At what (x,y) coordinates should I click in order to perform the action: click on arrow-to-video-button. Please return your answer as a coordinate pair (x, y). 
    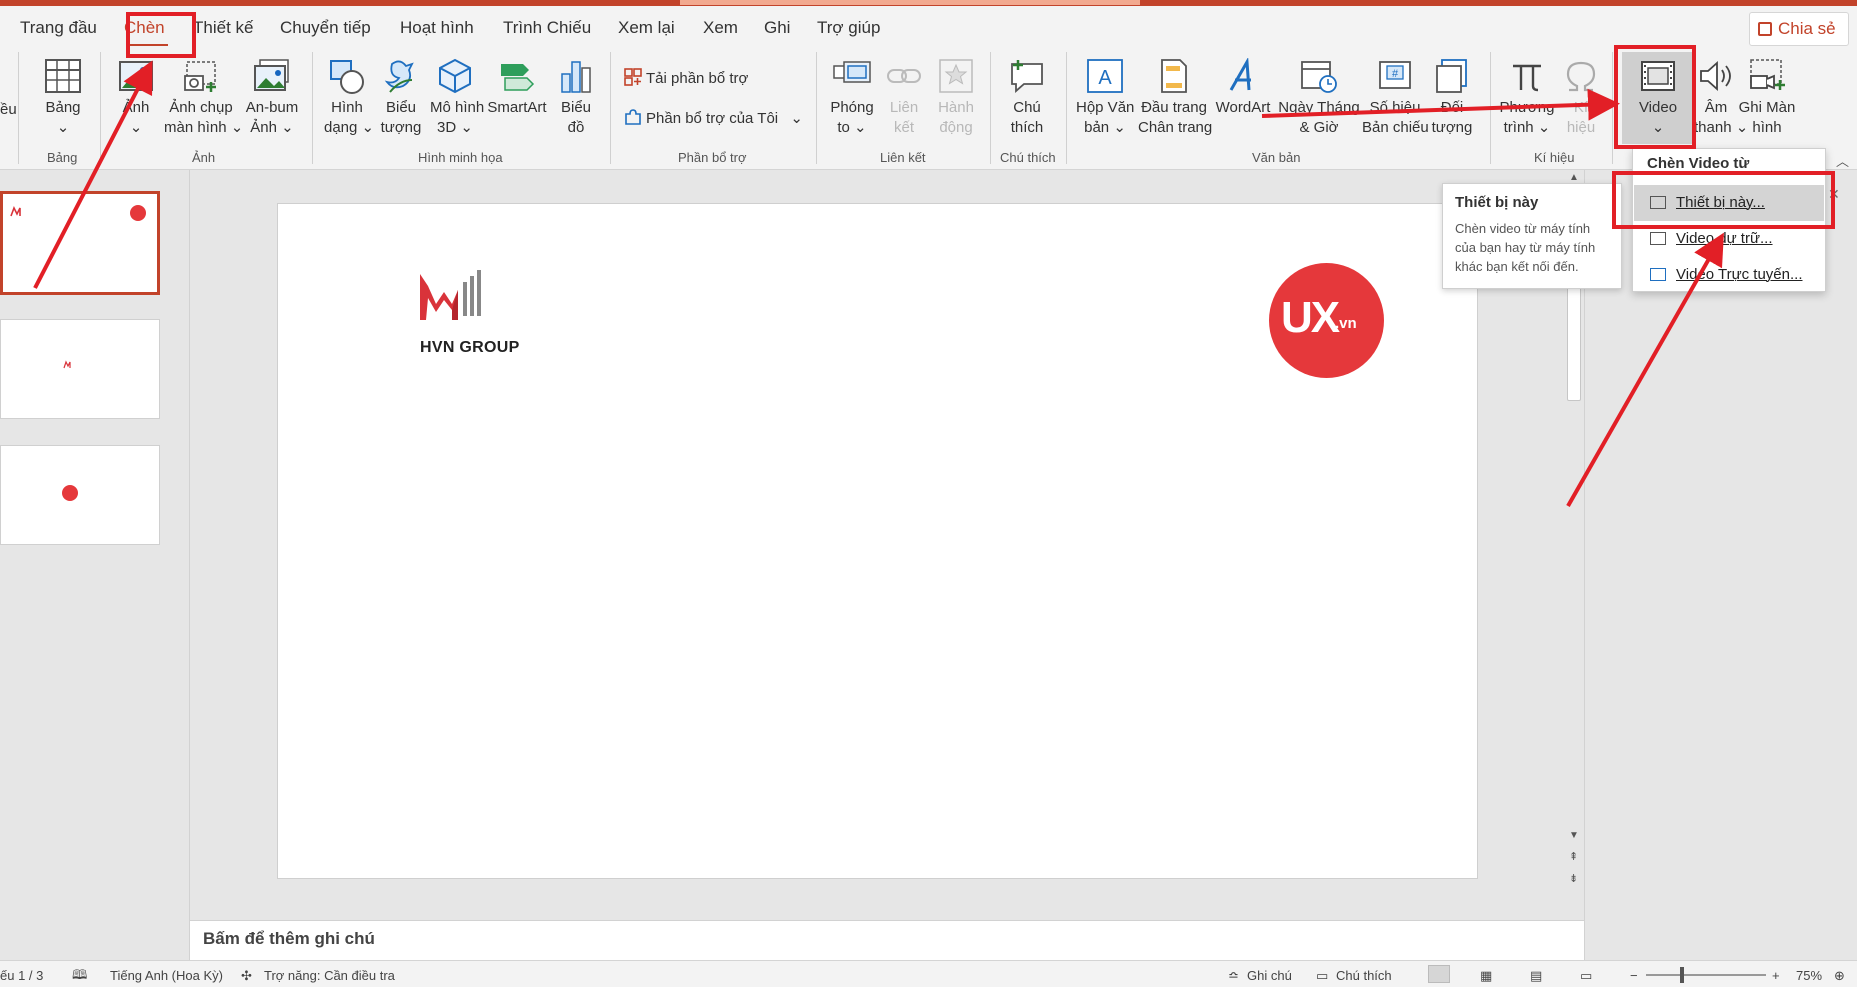
    Looking at the image, I should click on (1440, 104).